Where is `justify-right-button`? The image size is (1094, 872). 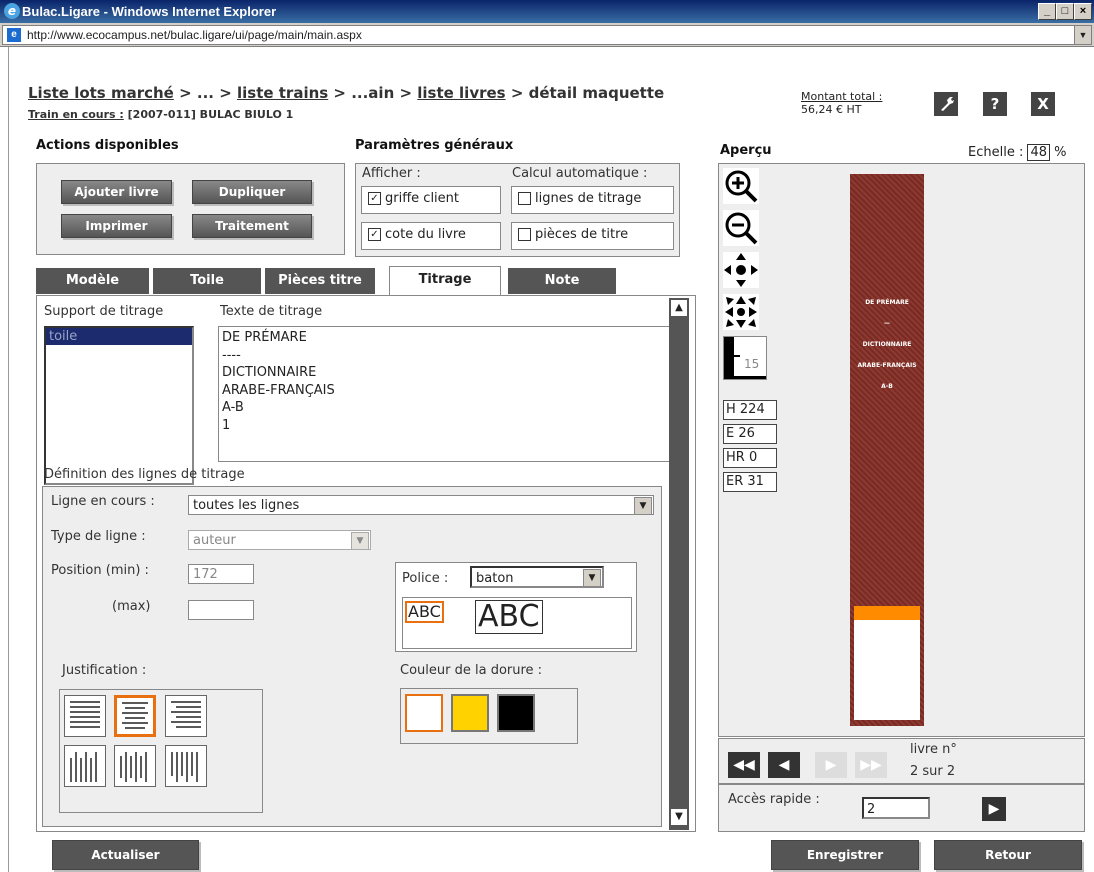
justify-right-button is located at coordinates (186, 716).